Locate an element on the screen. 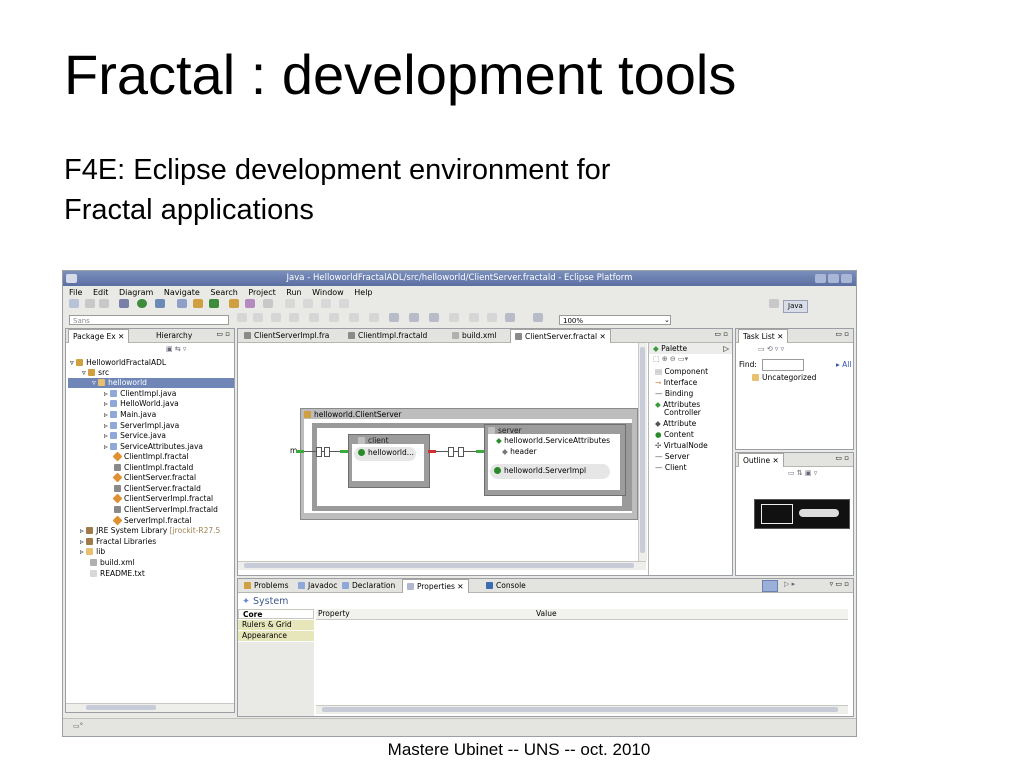 The image size is (1024, 768). task-filter-all: ▸ All is located at coordinates (843, 364).